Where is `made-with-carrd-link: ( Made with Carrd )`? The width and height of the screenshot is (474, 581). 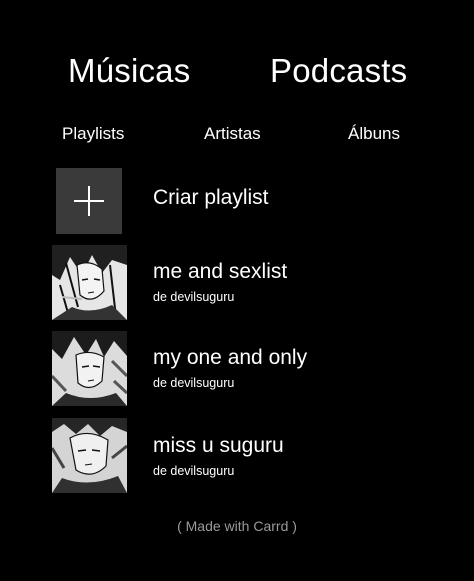
made-with-carrd-link: ( Made with Carrd ) is located at coordinates (237, 526).